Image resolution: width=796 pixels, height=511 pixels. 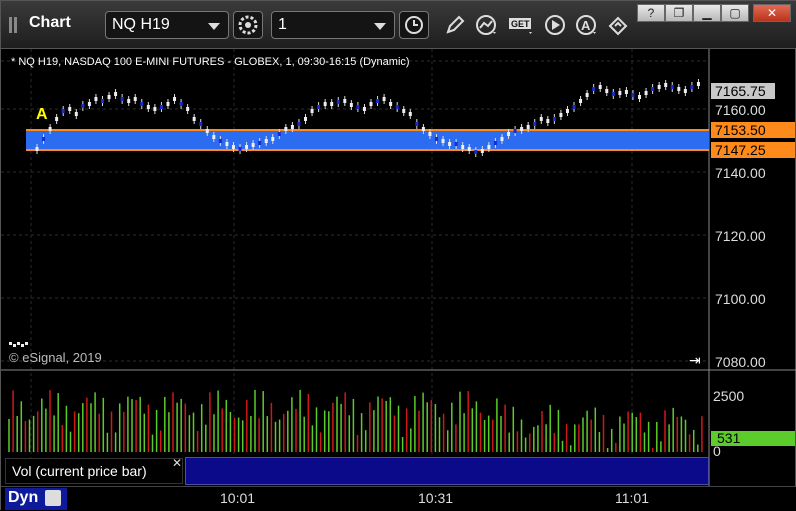 I want to click on chevron-down-icon, so click(x=380, y=26).